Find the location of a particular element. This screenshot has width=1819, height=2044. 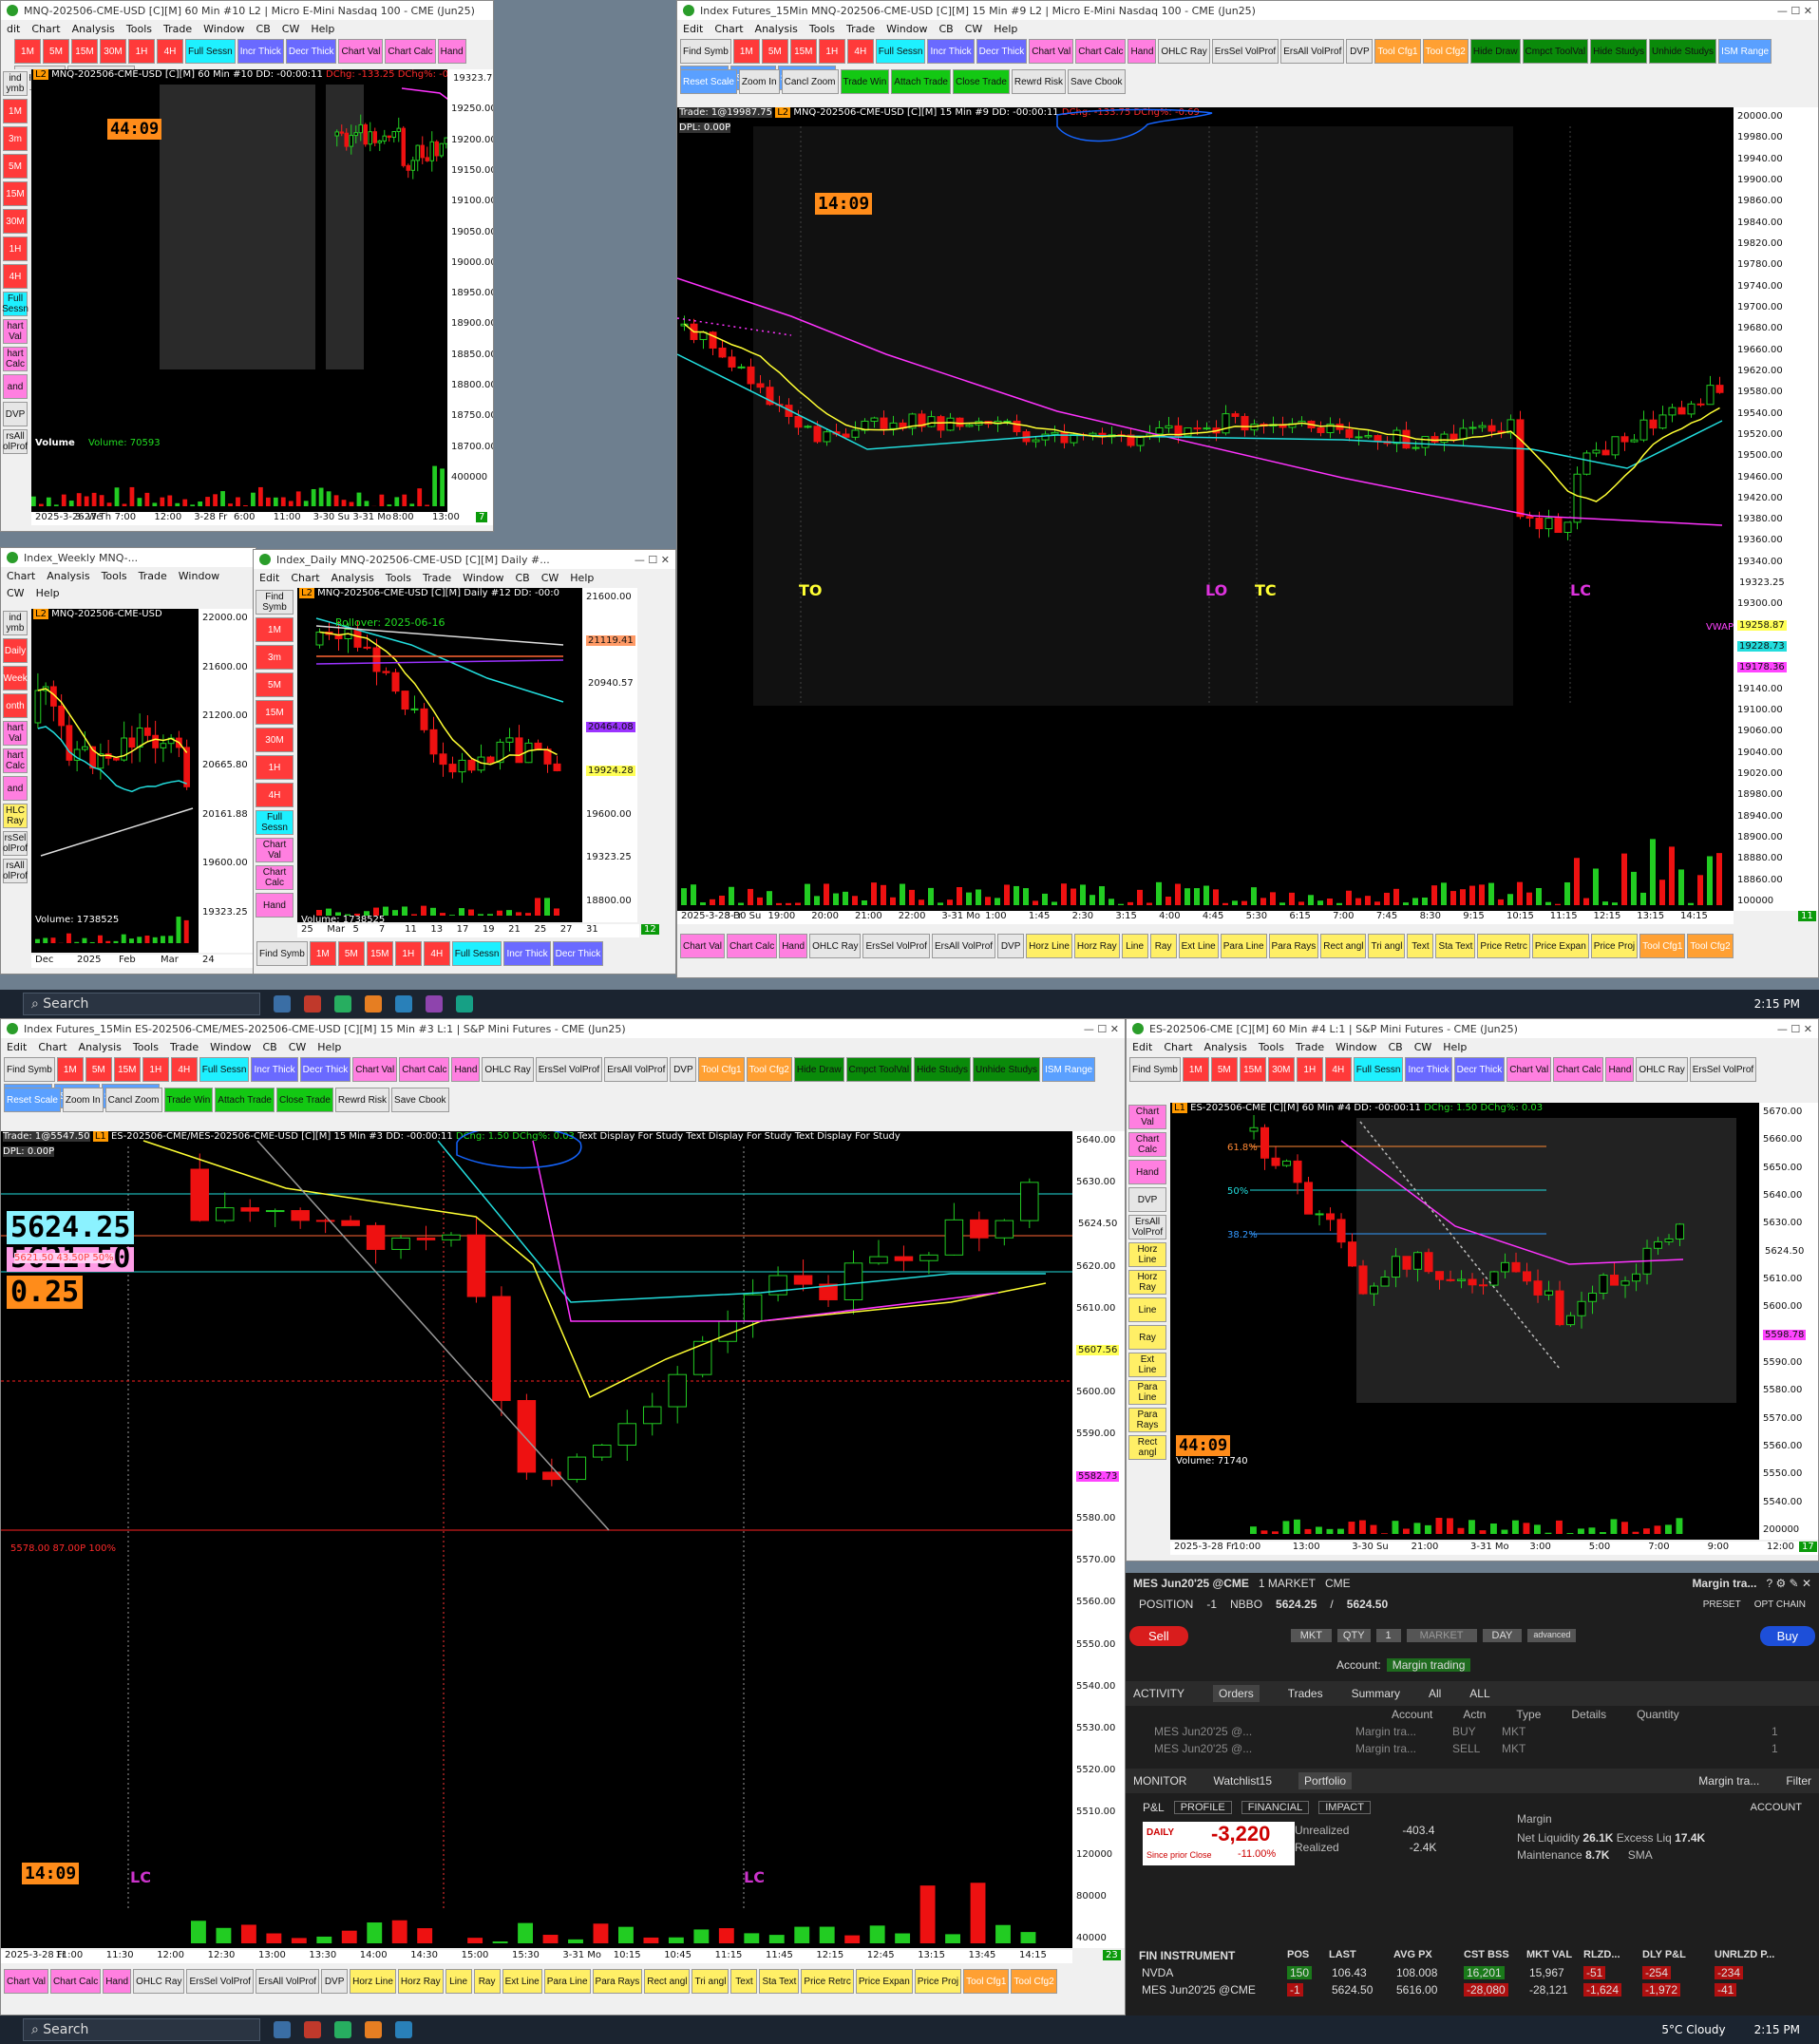

price-expan-button: Price Expan is located at coordinates (884, 1982).